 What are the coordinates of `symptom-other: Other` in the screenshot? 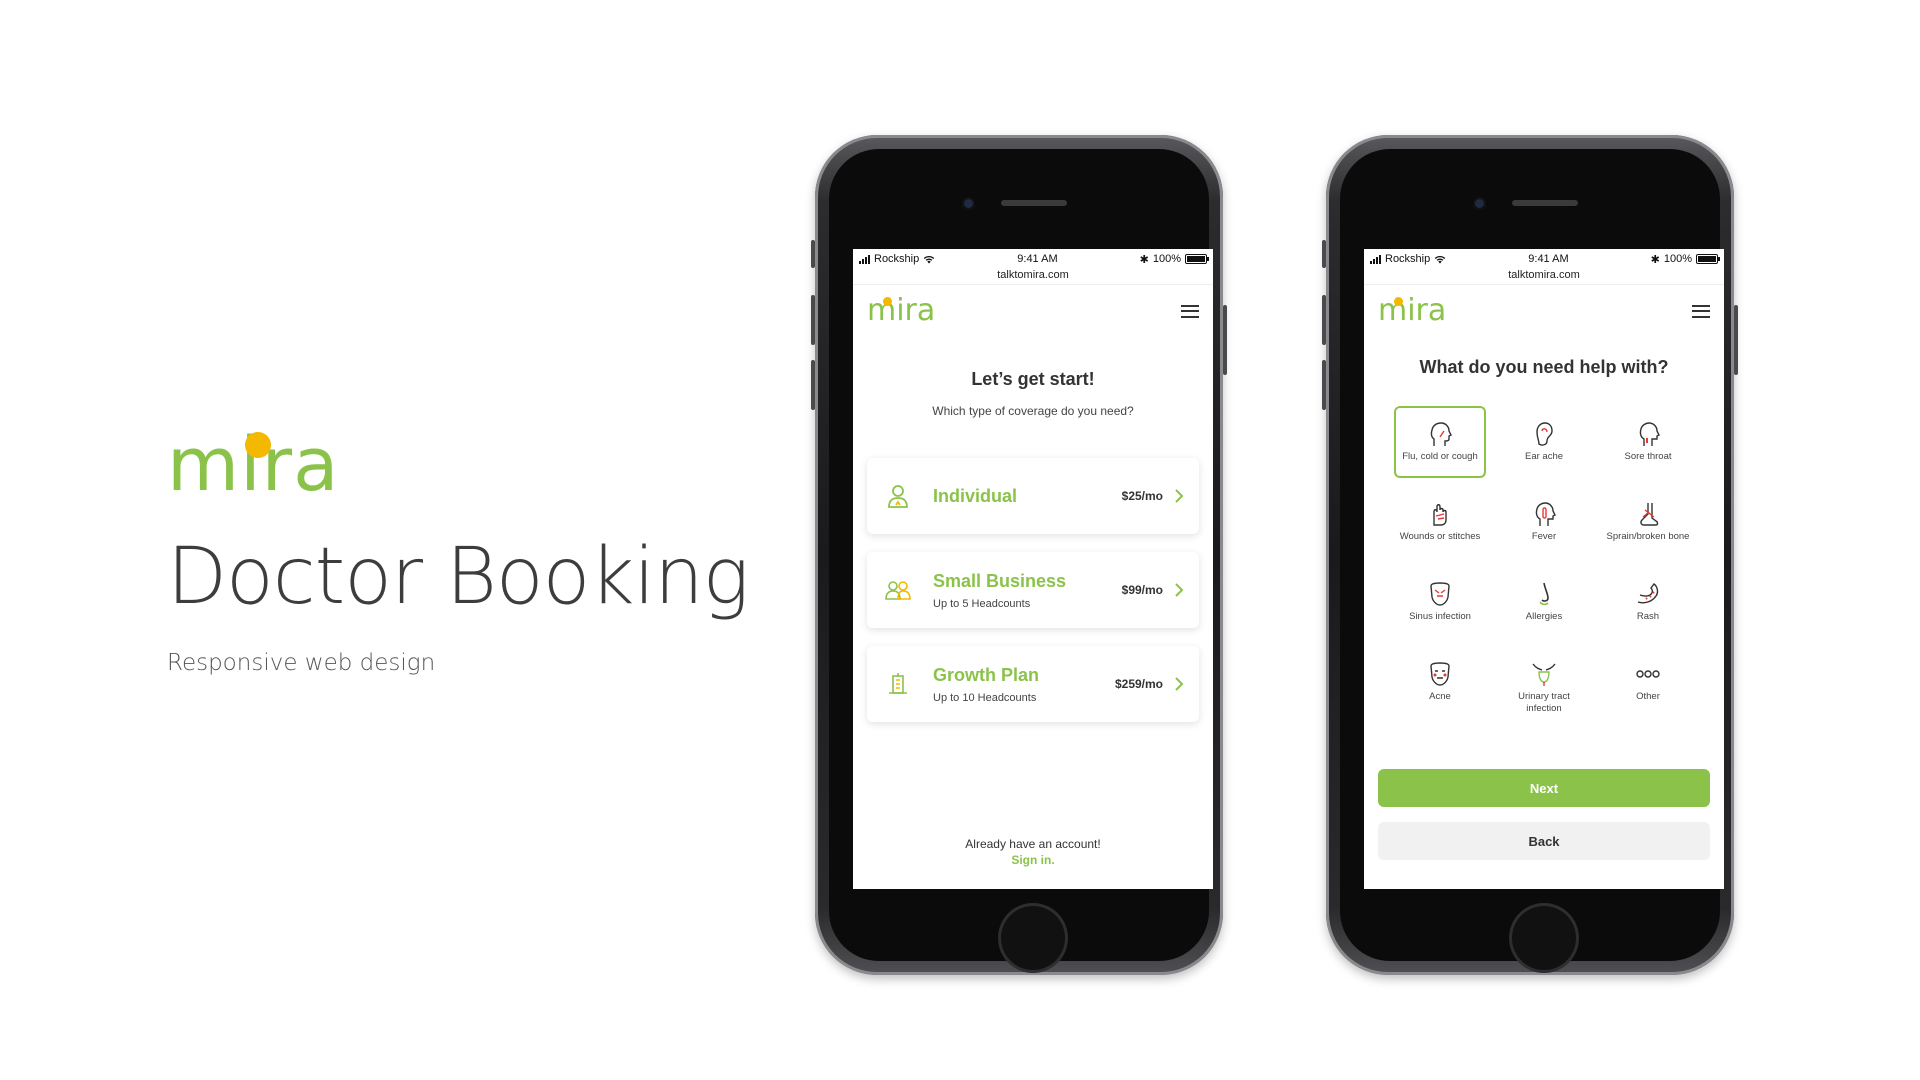 It's located at (1648, 682).